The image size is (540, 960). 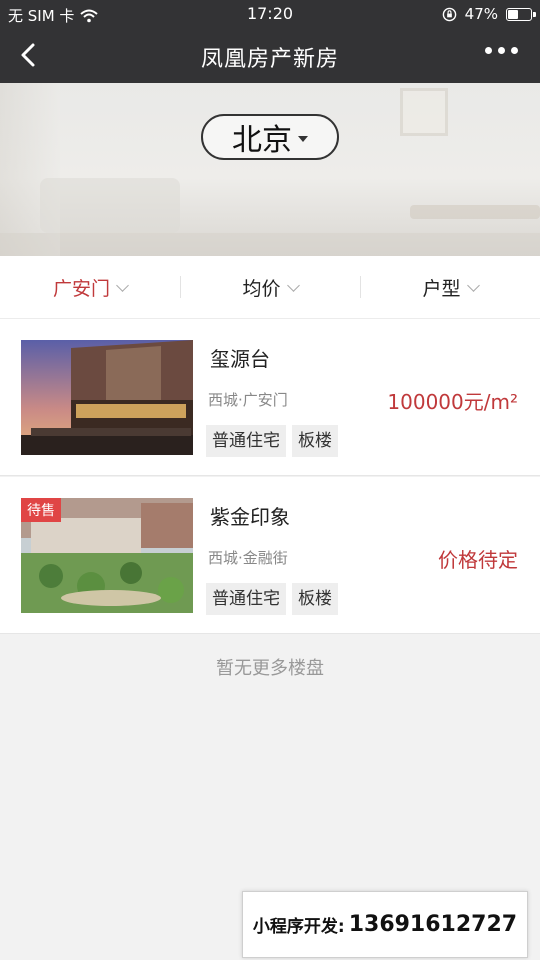 I want to click on no-more-listings-text: 暂无更多楼盘, so click(x=270, y=668).